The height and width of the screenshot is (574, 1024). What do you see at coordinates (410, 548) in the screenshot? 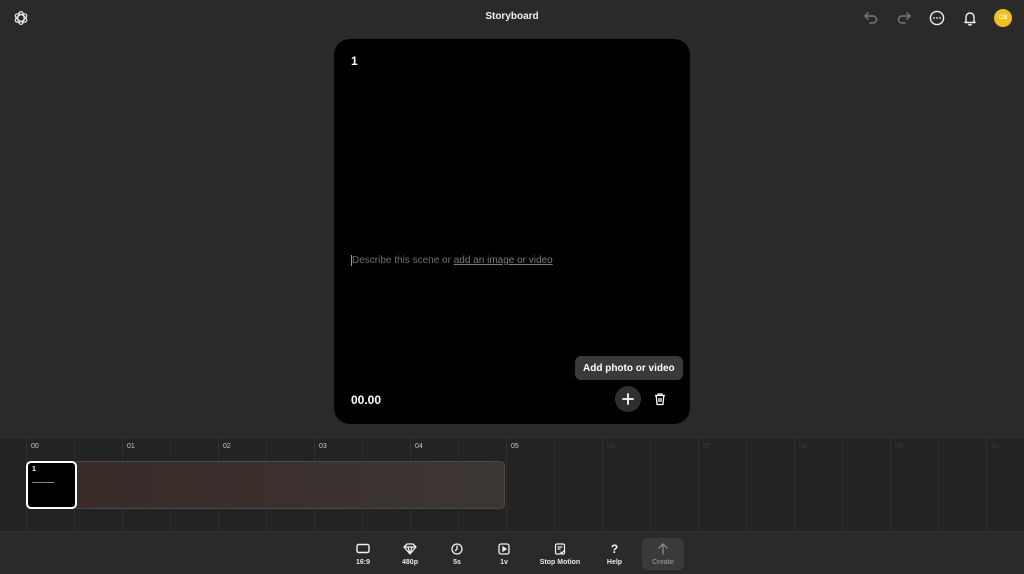
I see `diamond-icon` at bounding box center [410, 548].